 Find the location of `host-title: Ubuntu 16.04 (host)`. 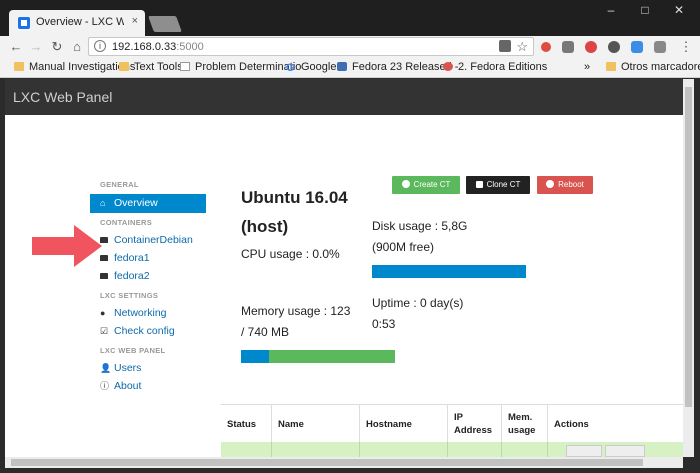

host-title: Ubuntu 16.04 (host) is located at coordinates (294, 212).